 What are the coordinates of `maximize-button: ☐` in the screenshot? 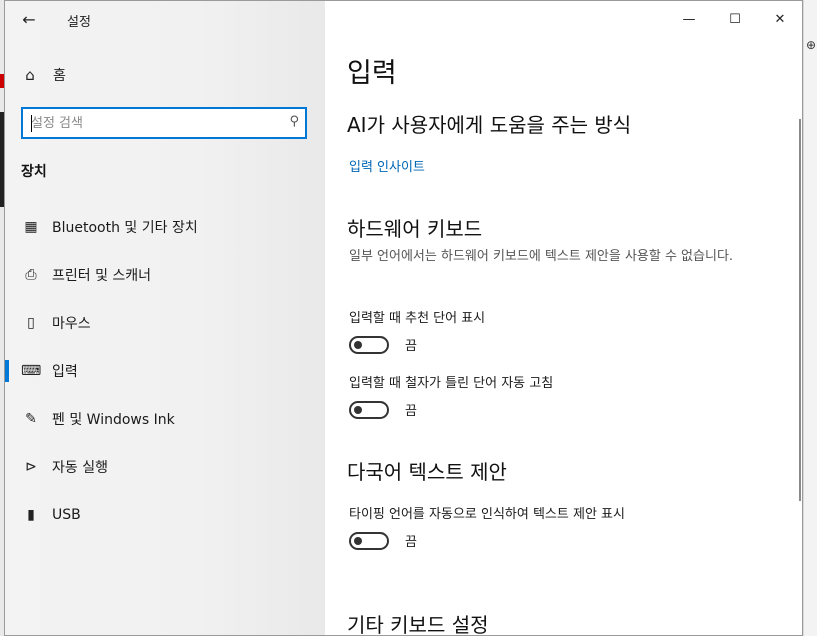 It's located at (735, 19).